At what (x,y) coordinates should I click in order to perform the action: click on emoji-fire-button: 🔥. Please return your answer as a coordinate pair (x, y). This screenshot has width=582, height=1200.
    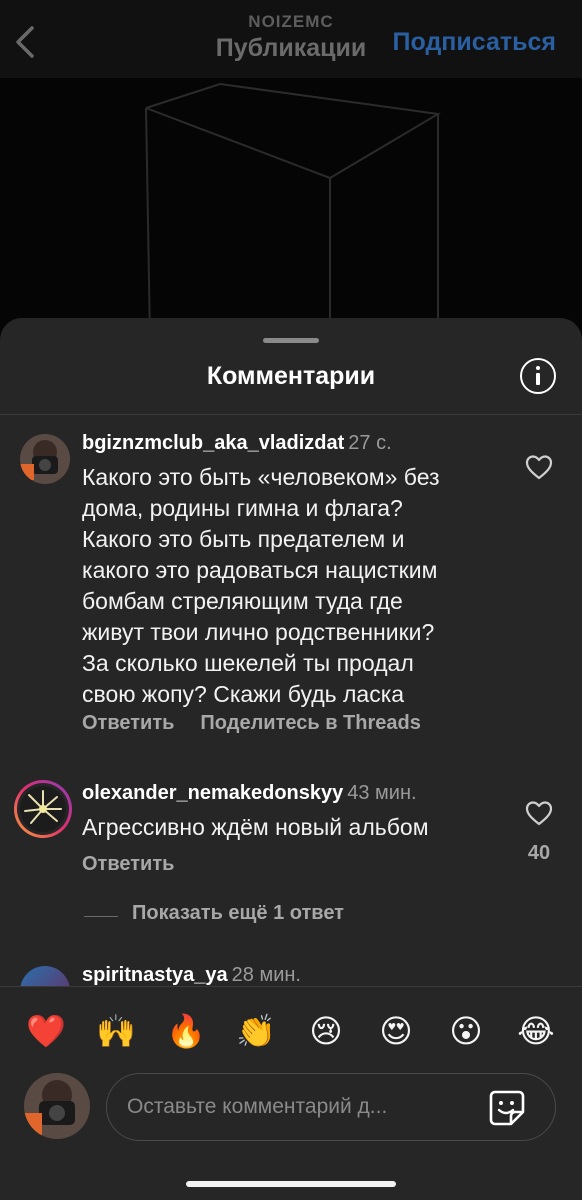
    Looking at the image, I should click on (186, 1031).